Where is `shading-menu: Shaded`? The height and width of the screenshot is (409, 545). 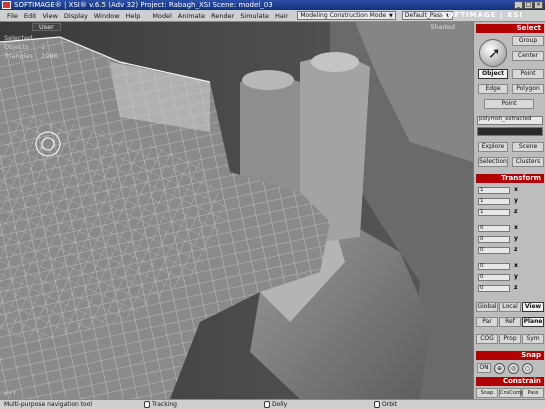 shading-menu: Shaded is located at coordinates (443, 27).